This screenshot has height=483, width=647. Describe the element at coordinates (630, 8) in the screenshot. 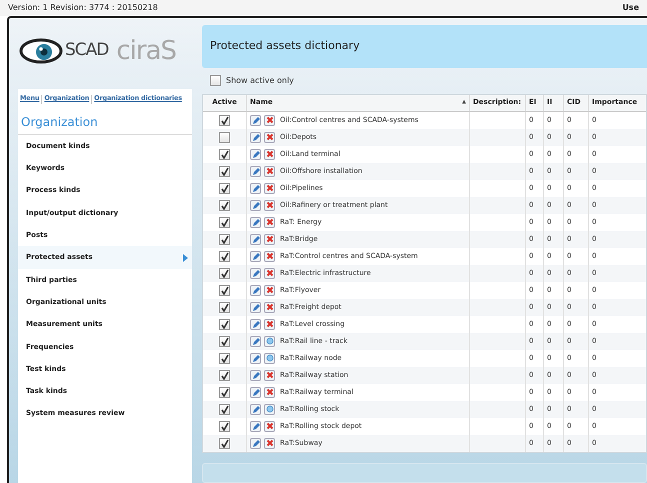

I see `user-label: Use` at that location.